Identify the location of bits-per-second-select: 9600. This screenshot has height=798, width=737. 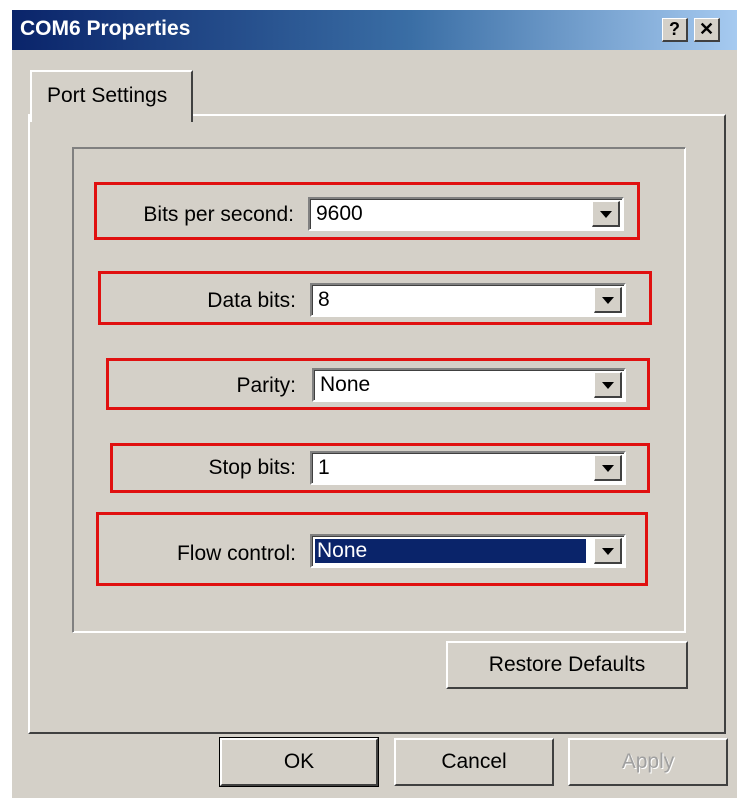
(466, 214).